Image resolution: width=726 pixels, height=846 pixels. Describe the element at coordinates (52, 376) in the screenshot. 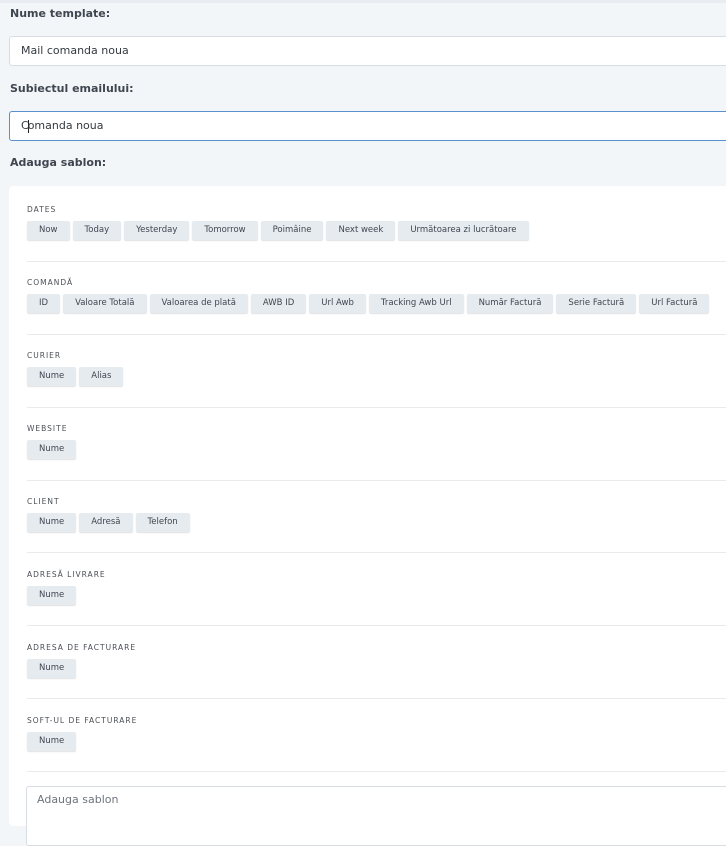

I see `chip-courier-name: Nume` at that location.